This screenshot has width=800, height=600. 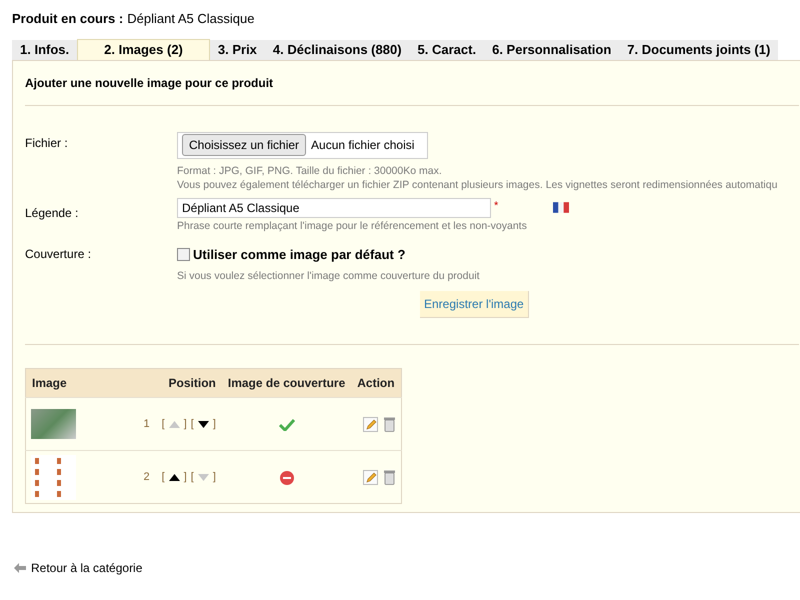 What do you see at coordinates (299, 255) in the screenshot?
I see `checkbox-label: Utiliser comme image par défaut ?` at bounding box center [299, 255].